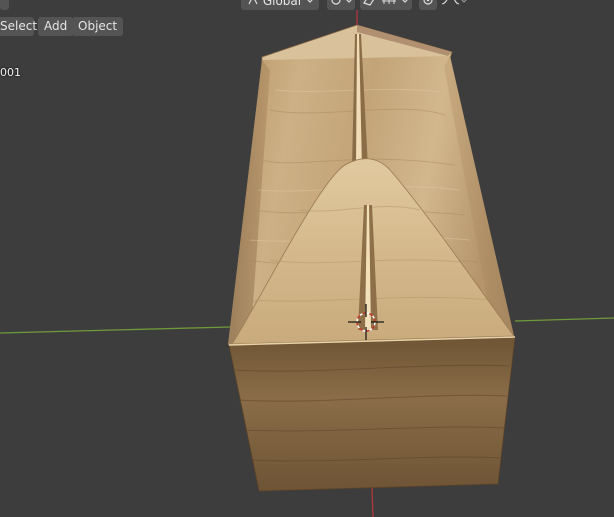  I want to click on falloff-curve-icon, so click(454, 2).